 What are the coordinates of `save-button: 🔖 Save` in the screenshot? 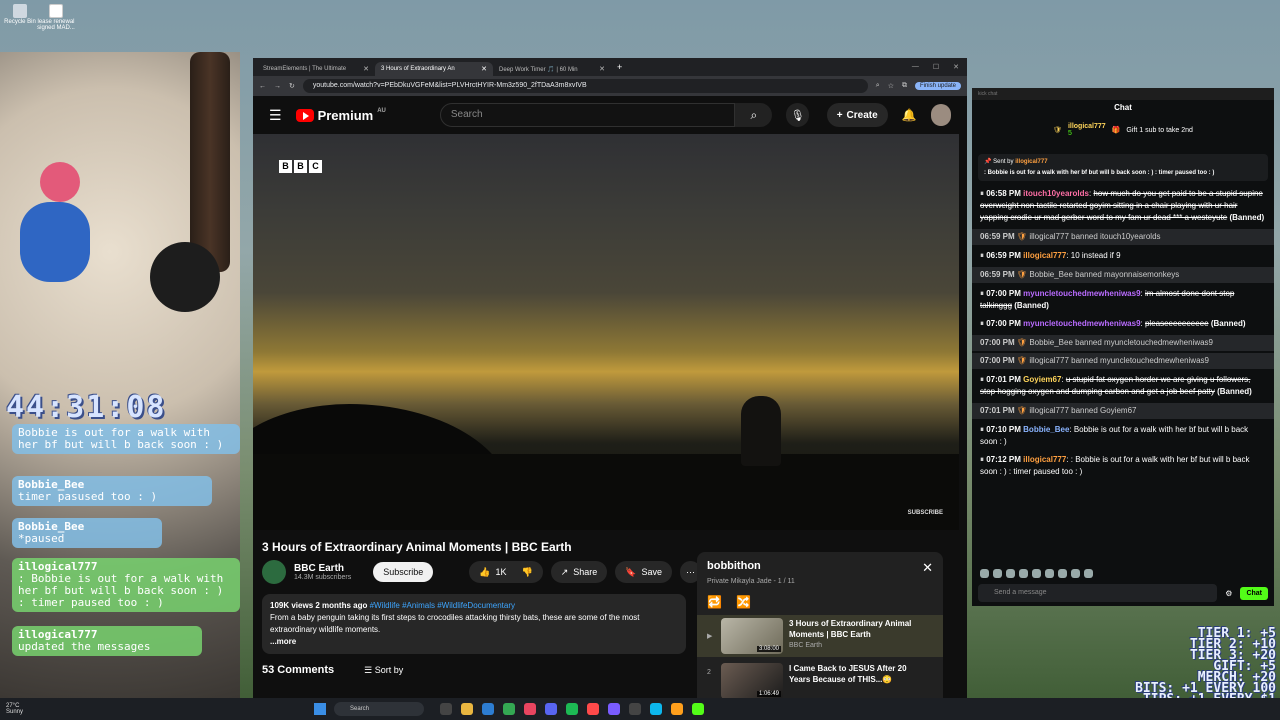 It's located at (643, 572).